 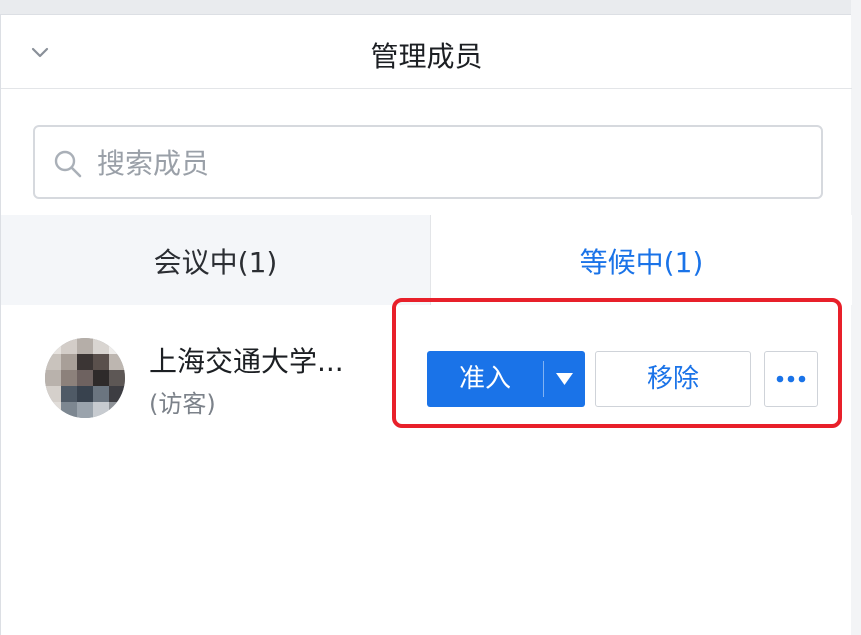 What do you see at coordinates (447, 163) in the screenshot?
I see `search-input` at bounding box center [447, 163].